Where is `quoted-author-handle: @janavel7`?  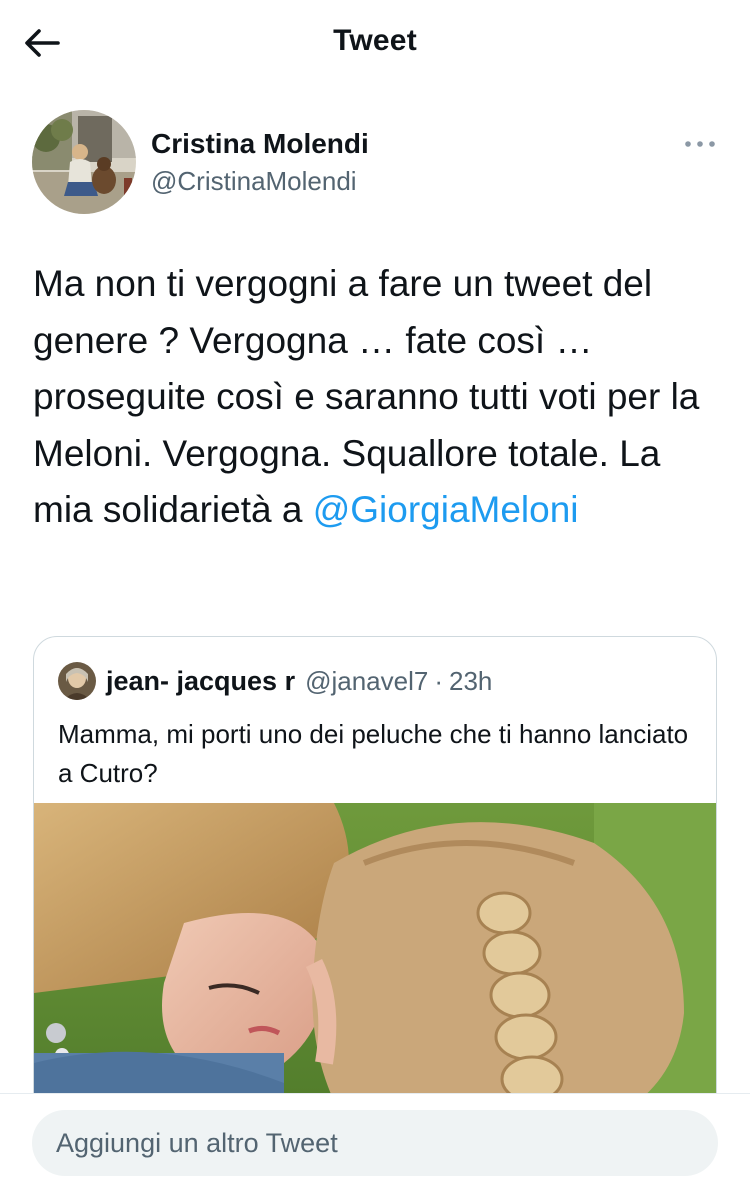 quoted-author-handle: @janavel7 is located at coordinates (366, 681).